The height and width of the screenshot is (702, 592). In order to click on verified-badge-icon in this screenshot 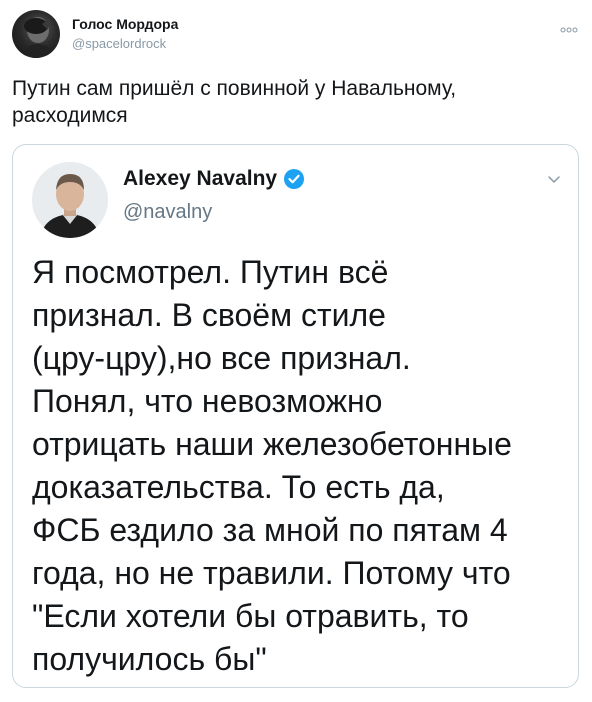, I will do `click(294, 179)`.